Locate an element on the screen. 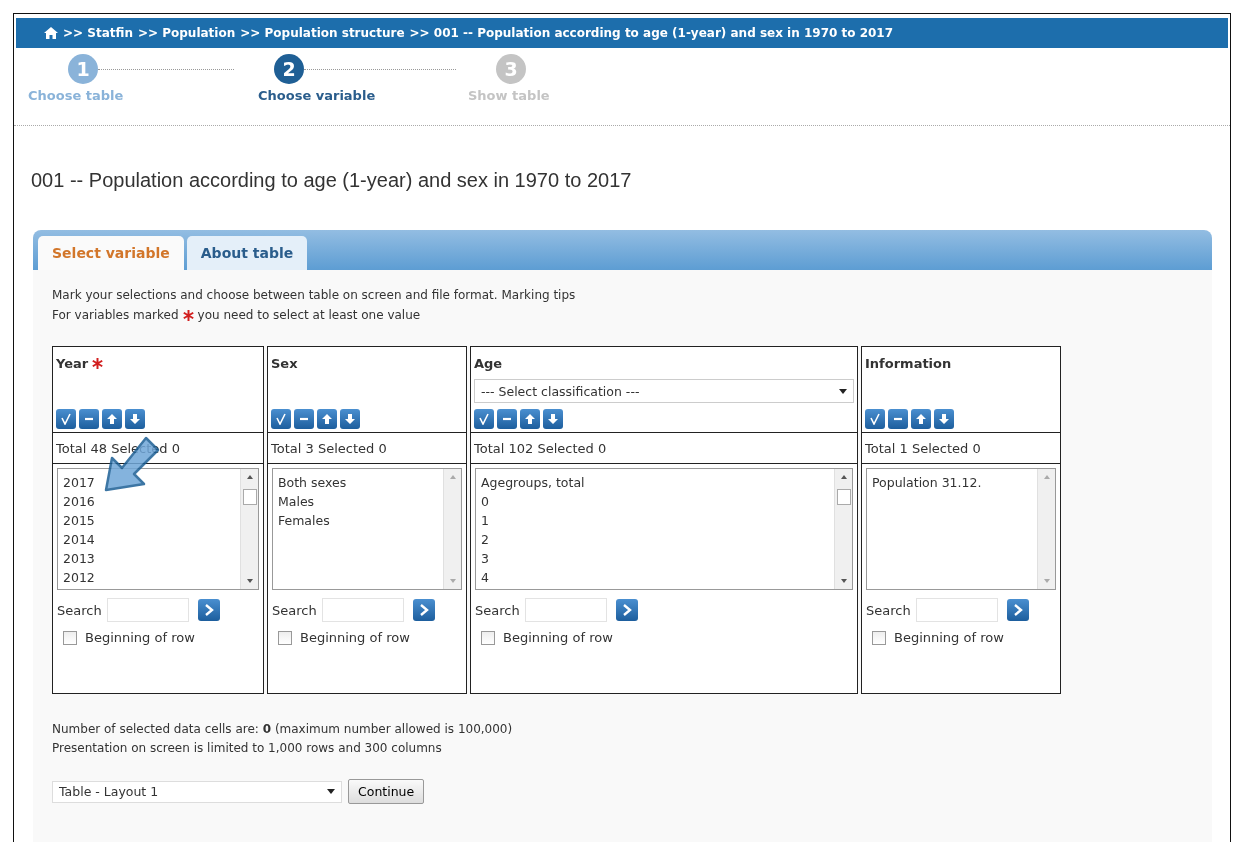 The width and height of the screenshot is (1242, 843). instructions-text: For variables marked is located at coordinates (115, 315).